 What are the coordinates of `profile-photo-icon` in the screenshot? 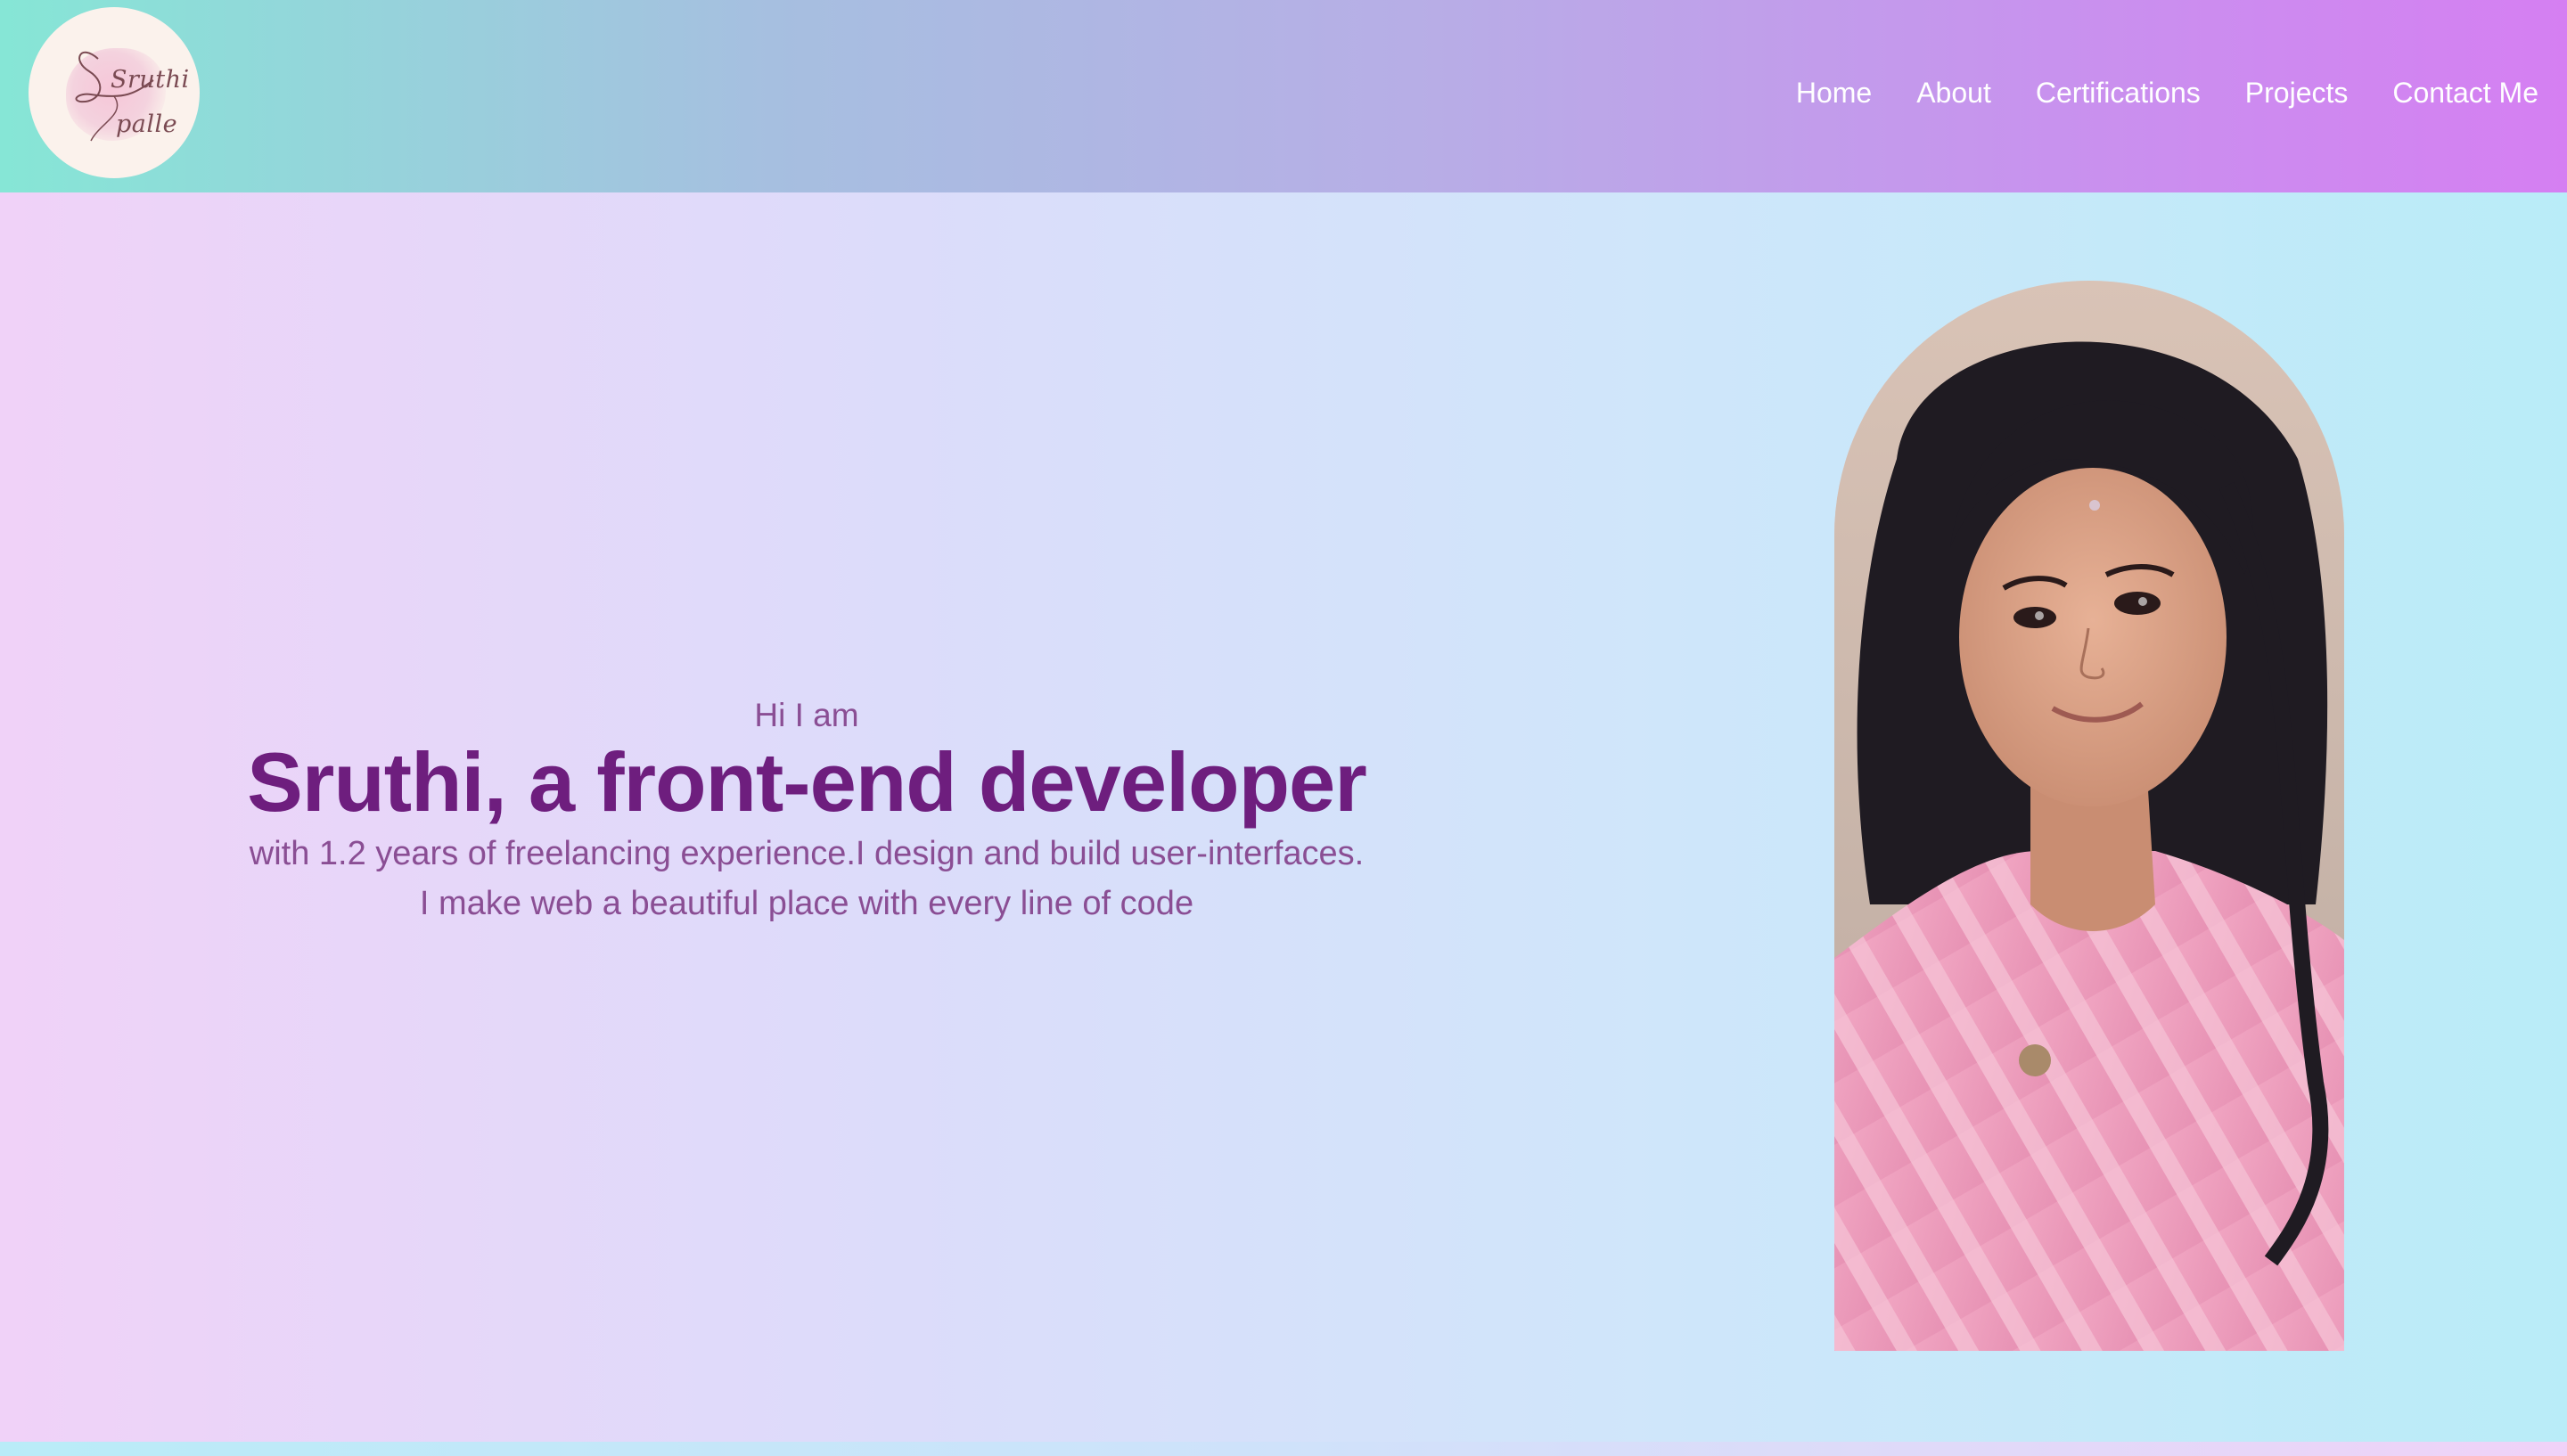 It's located at (2089, 816).